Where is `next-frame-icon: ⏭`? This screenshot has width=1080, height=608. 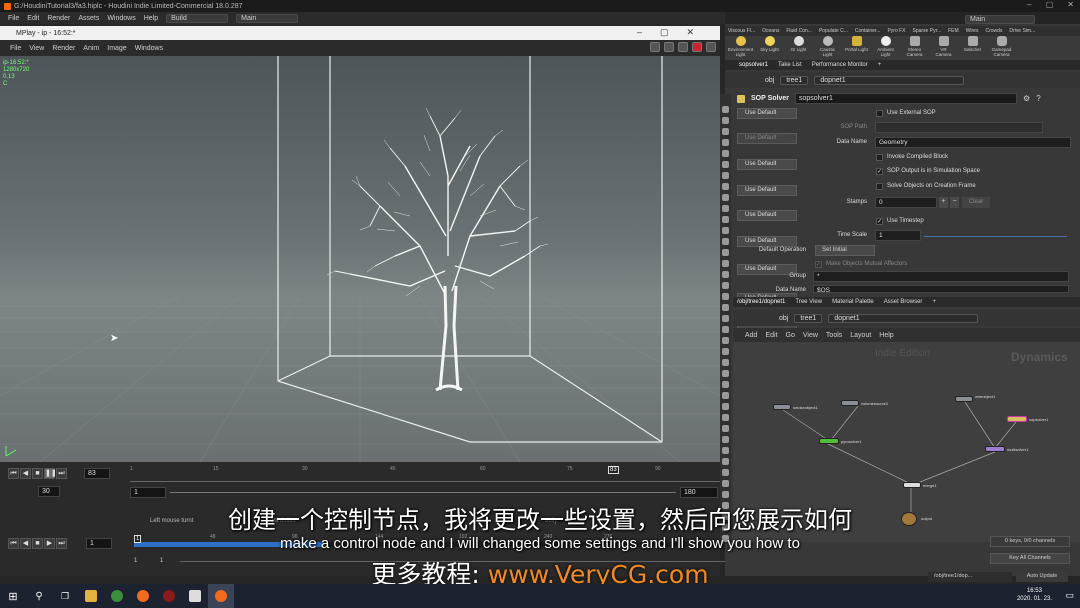 next-frame-icon: ⏭ is located at coordinates (61, 473).